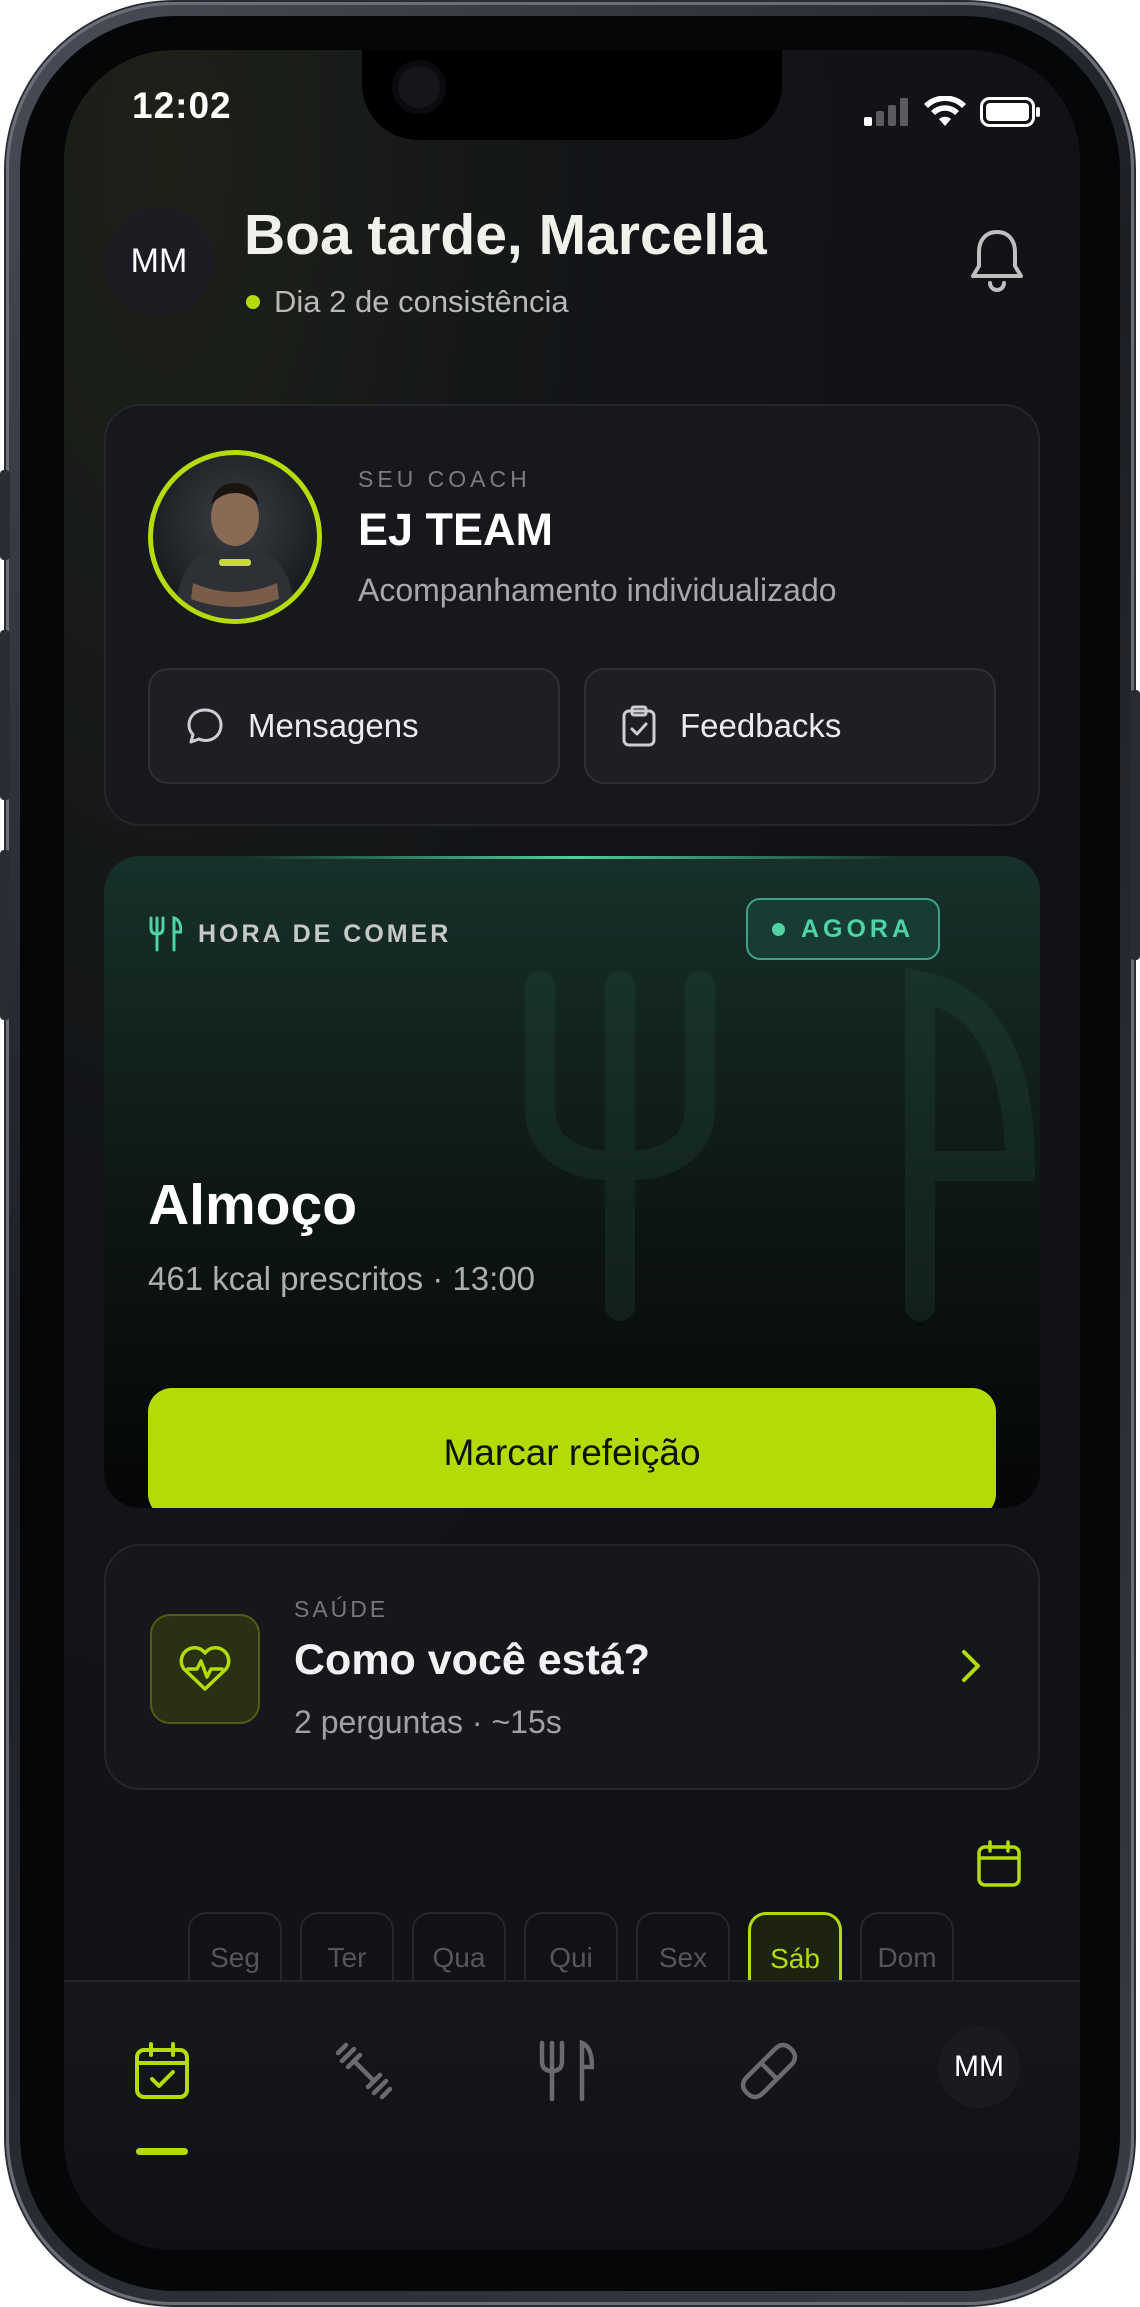 This screenshot has height=2307, width=1140. I want to click on greeting-title: Boa tarde, Marcella, so click(505, 235).